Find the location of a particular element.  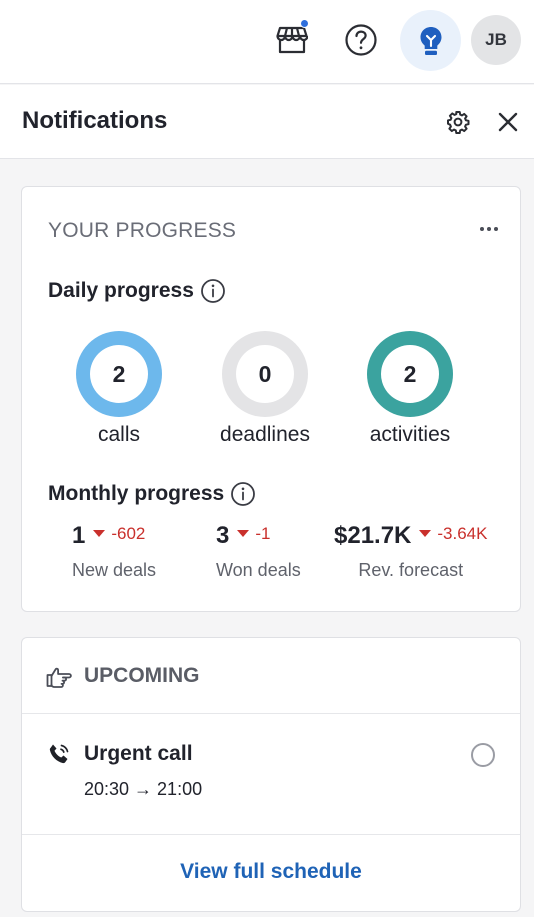

event-item: Urgent call 20:30 → 21:00 is located at coordinates (271, 775).